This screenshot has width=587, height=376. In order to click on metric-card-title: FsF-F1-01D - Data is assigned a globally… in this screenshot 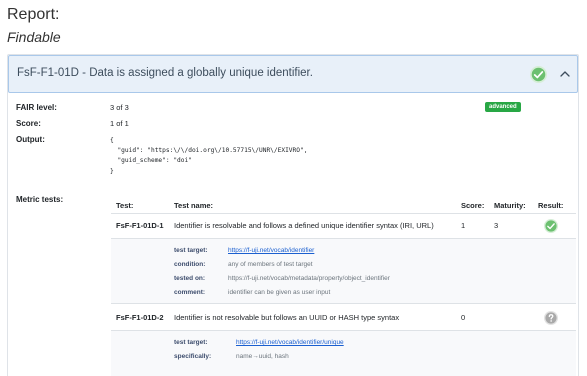, I will do `click(165, 73)`.